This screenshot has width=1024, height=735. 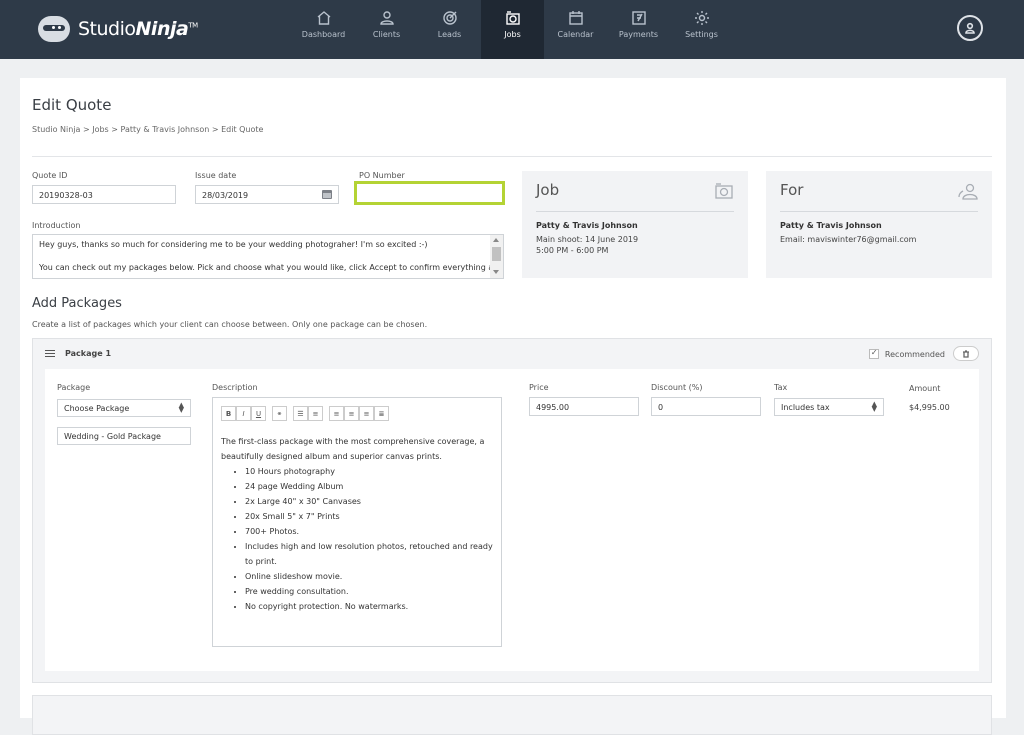 I want to click on delete-package-button, so click(x=966, y=353).